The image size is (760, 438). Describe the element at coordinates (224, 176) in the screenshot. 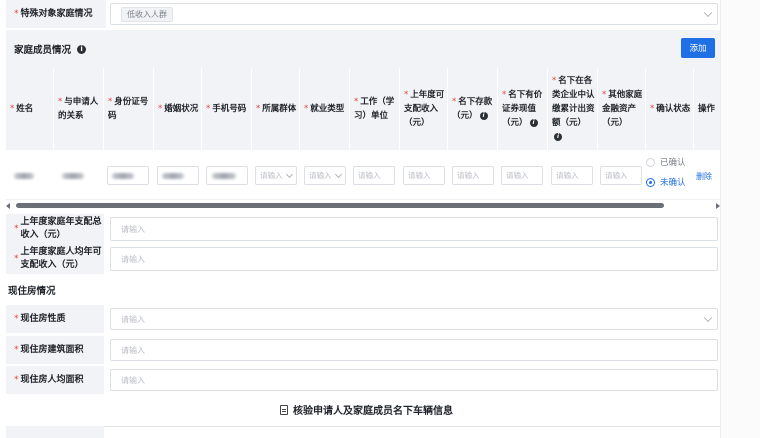

I see `redacted-phone` at that location.